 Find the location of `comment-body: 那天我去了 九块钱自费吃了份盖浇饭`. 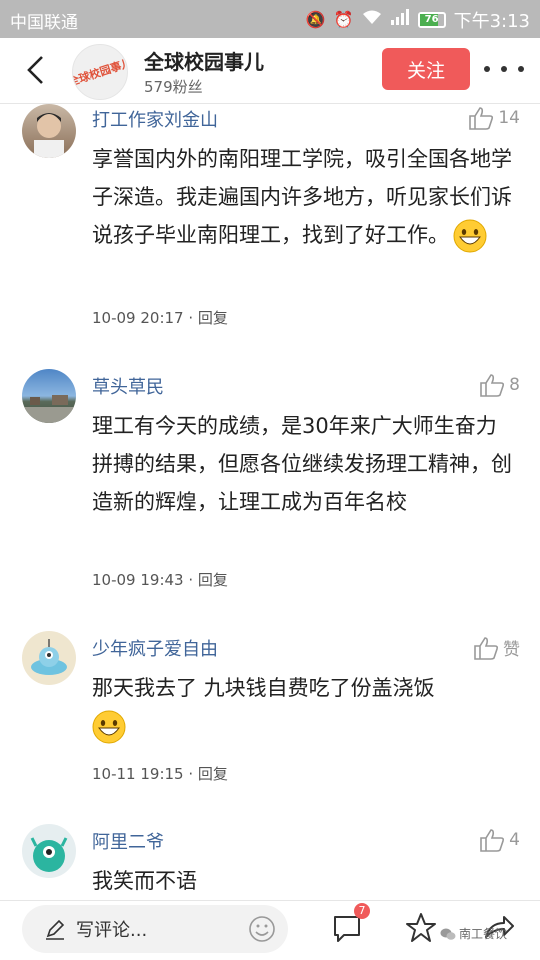

comment-body: 那天我去了 九块钱自费吃了份盖浇饭 is located at coordinates (263, 688).